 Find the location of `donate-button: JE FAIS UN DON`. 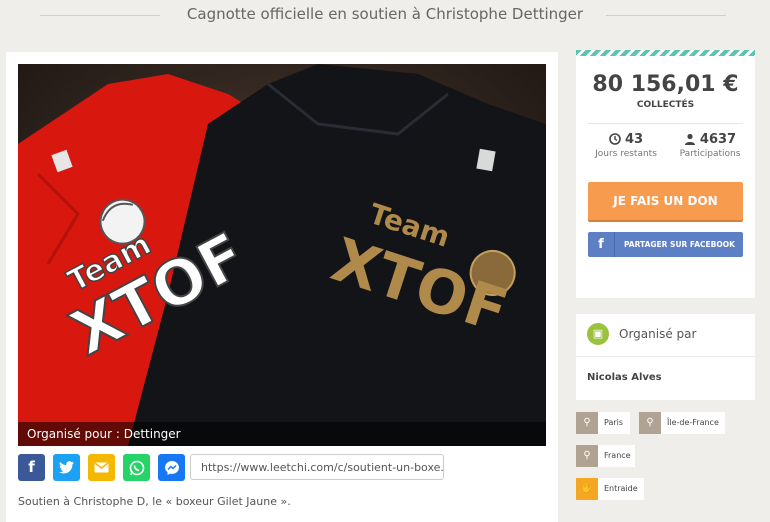

donate-button: JE FAIS UN DON is located at coordinates (665, 201).